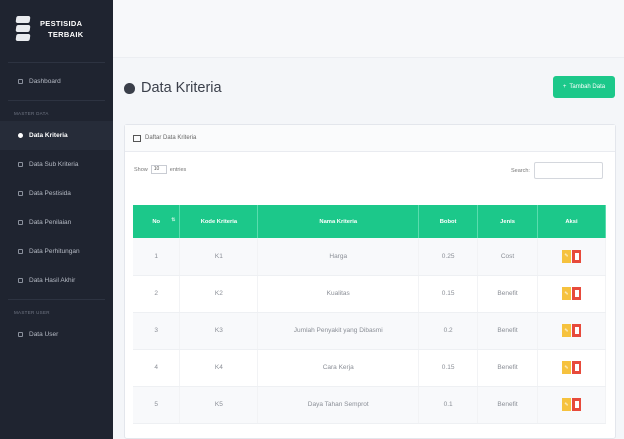 The height and width of the screenshot is (439, 624). What do you see at coordinates (370, 138) in the screenshot?
I see `card-header: Daftar Data Kriteria` at bounding box center [370, 138].